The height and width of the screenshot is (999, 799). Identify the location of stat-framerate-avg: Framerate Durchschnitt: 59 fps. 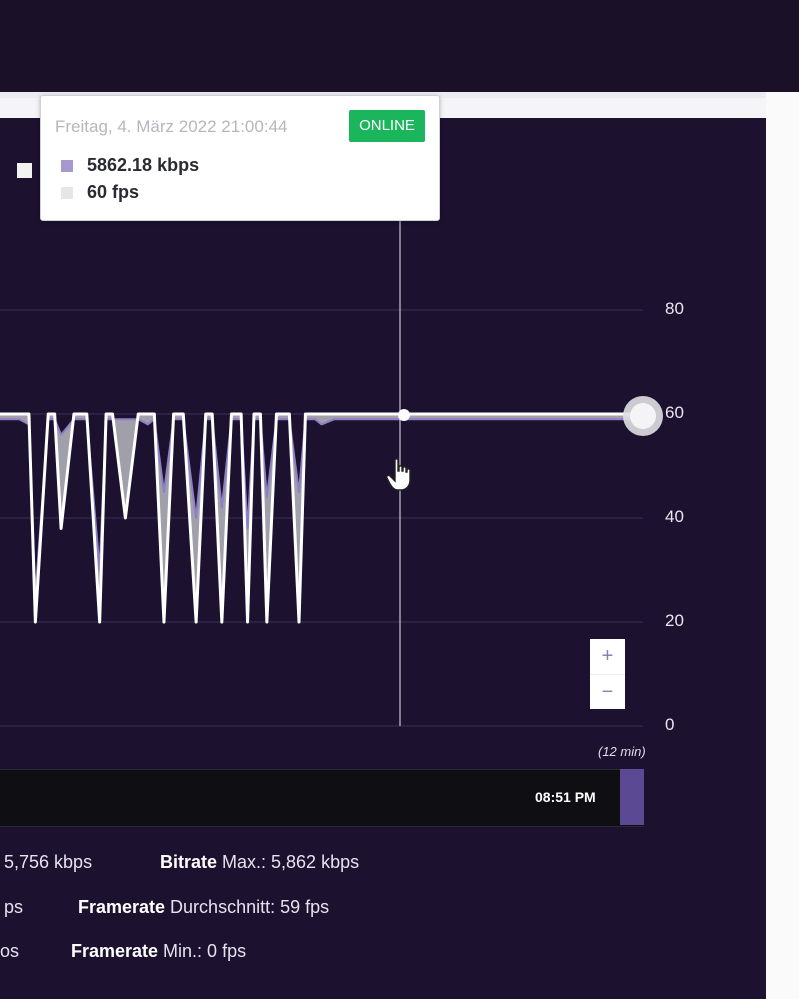
(204, 907).